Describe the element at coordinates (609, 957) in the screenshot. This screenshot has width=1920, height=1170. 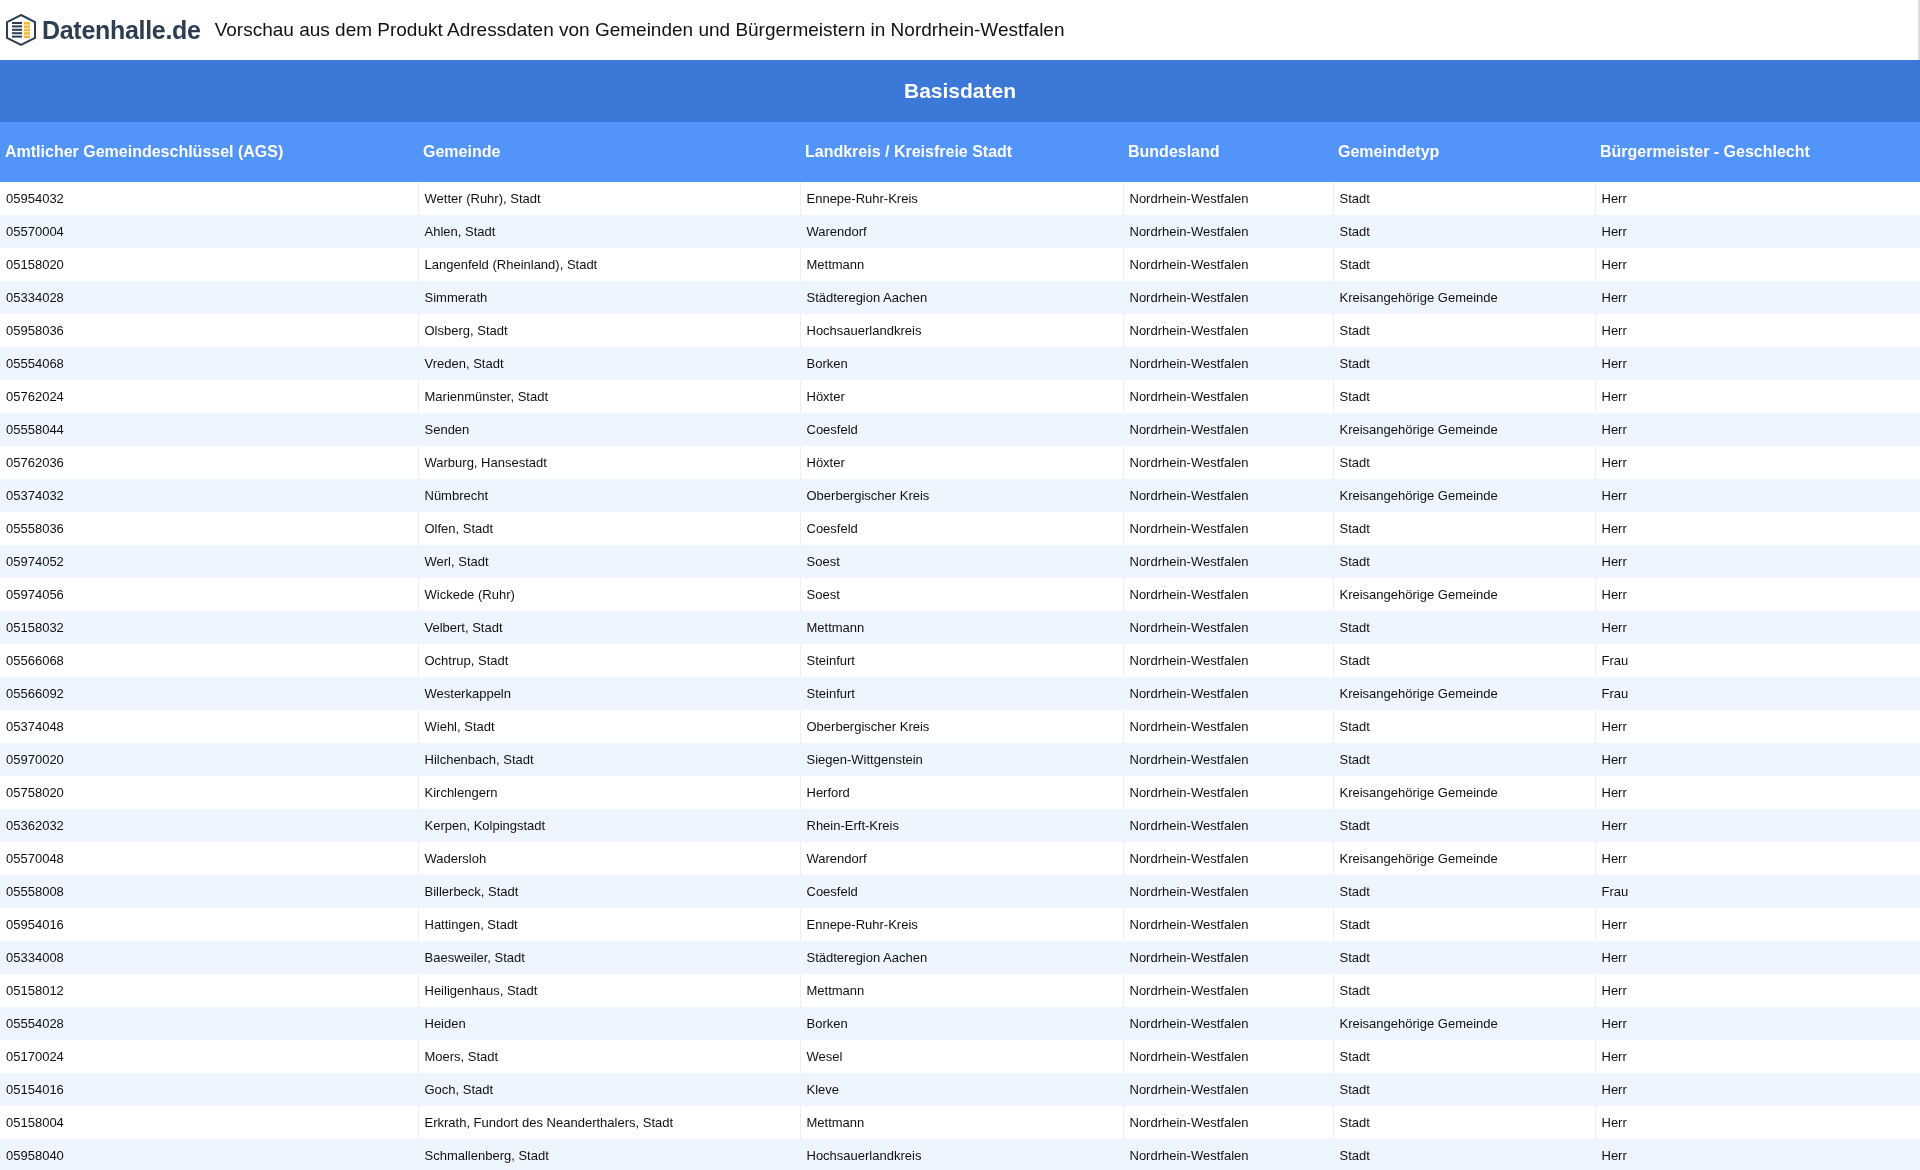
I see `table-cell: Baesweiler, Stadt` at that location.